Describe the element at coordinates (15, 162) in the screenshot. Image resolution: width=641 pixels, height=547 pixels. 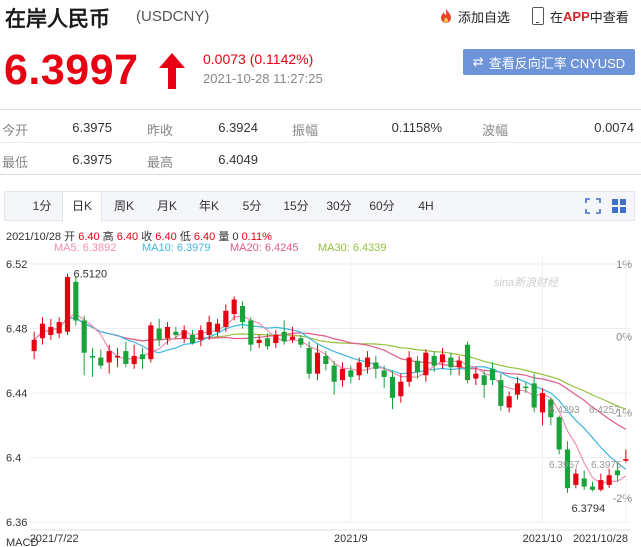
I see `stat-label-low: 最低` at that location.